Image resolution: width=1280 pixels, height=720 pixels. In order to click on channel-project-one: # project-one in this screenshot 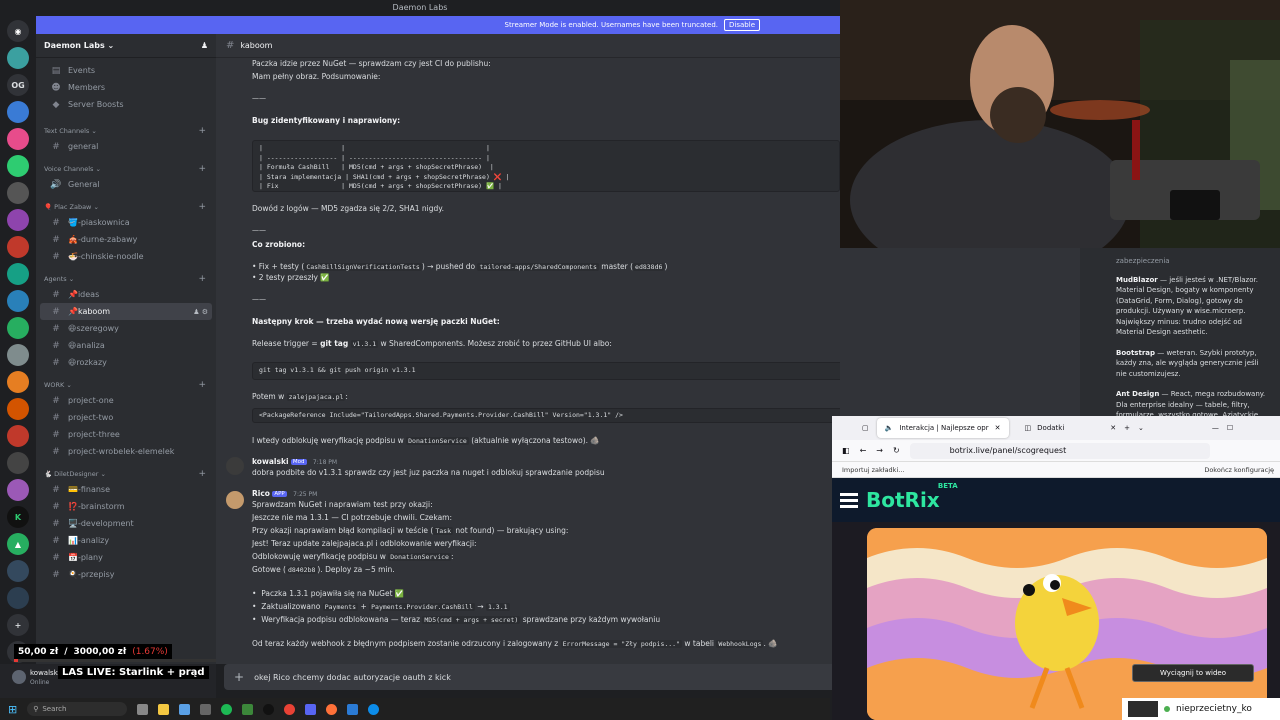, I will do `click(126, 400)`.